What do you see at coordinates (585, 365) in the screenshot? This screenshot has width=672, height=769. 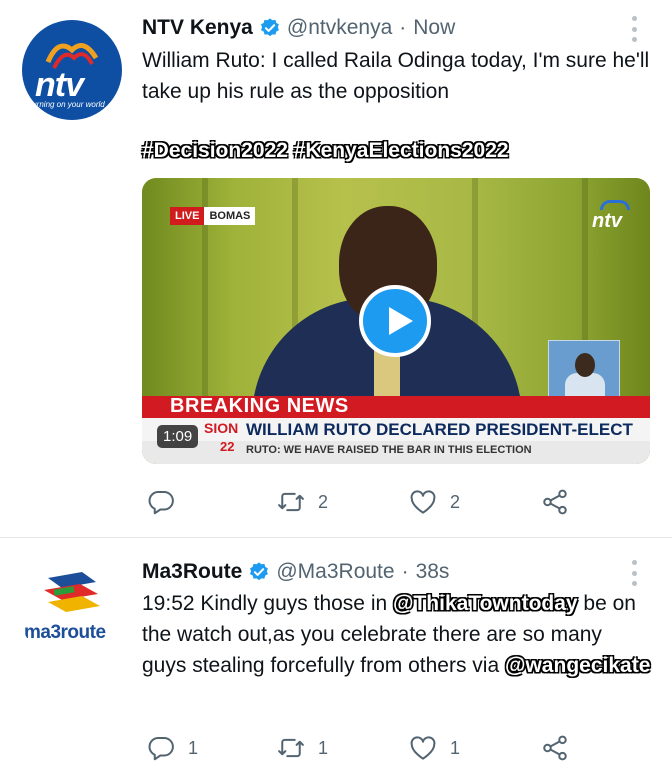 I see `interpreter-head` at bounding box center [585, 365].